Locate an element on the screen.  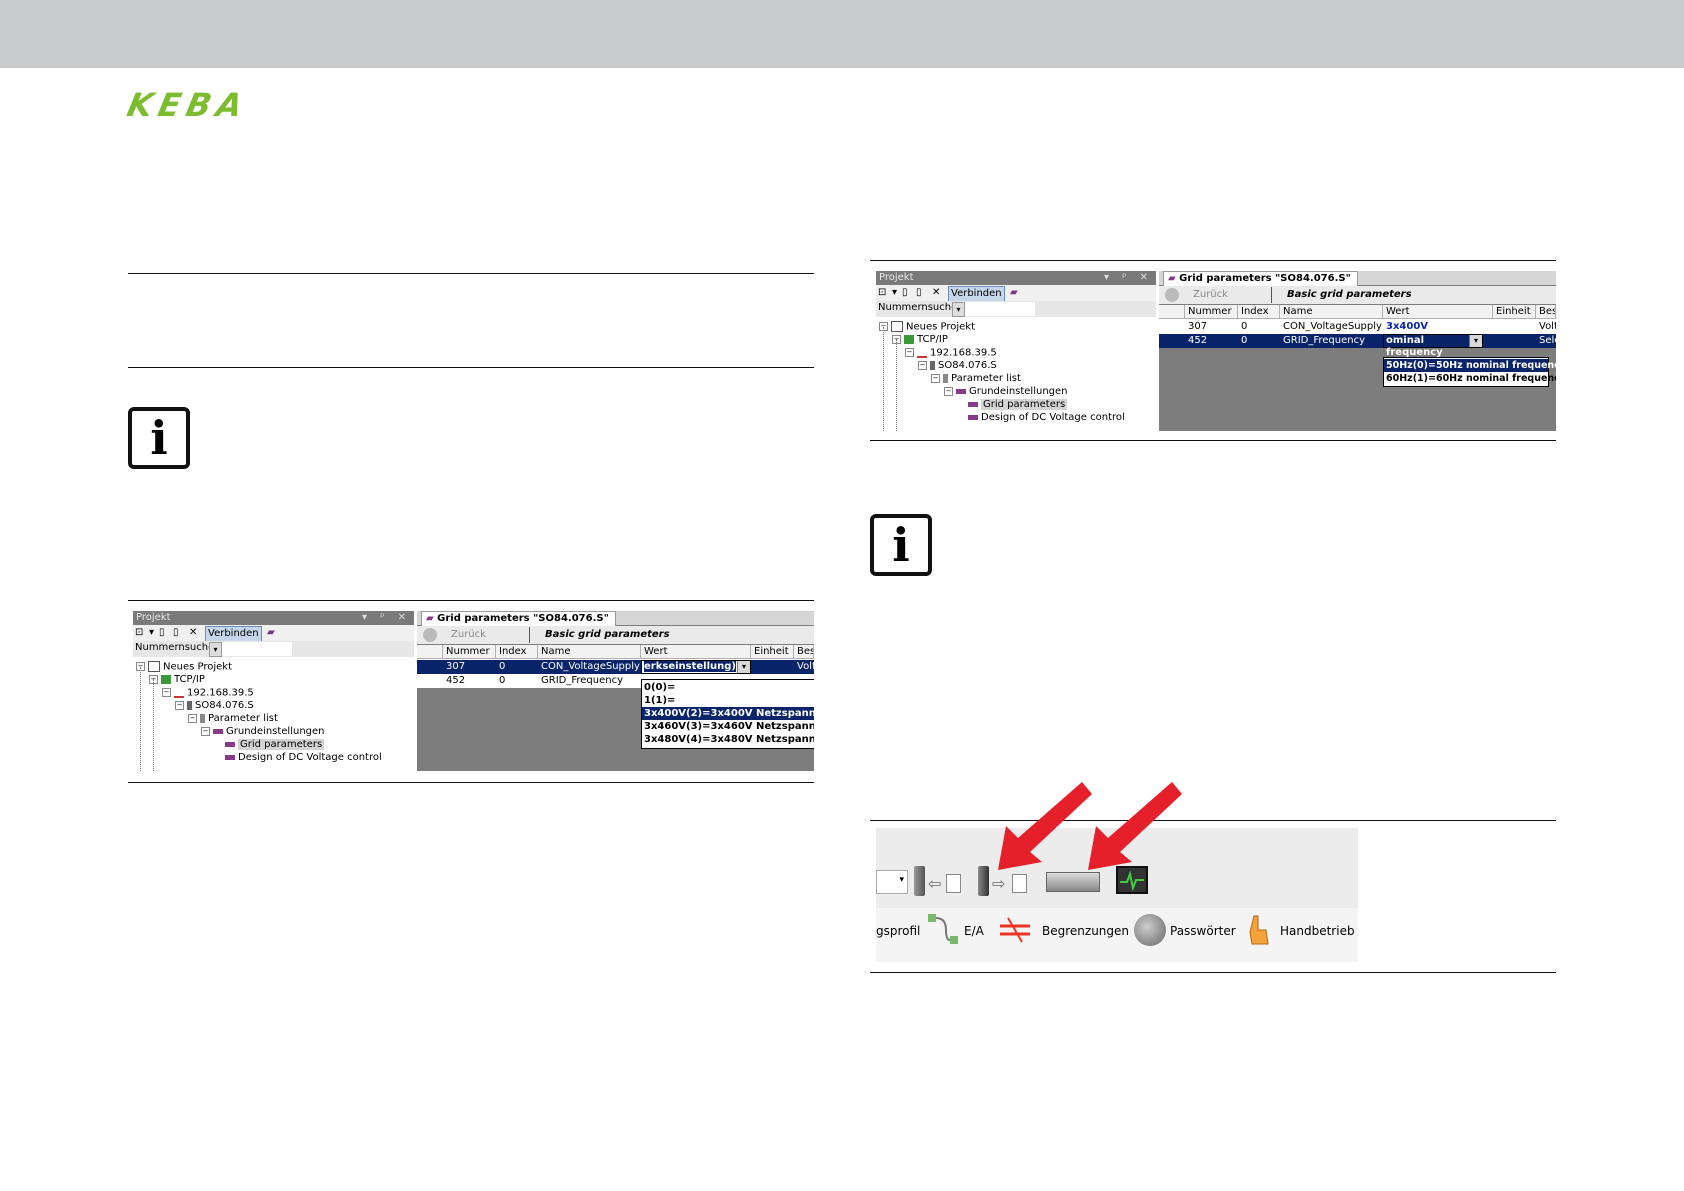
io-icon is located at coordinates (943, 930).